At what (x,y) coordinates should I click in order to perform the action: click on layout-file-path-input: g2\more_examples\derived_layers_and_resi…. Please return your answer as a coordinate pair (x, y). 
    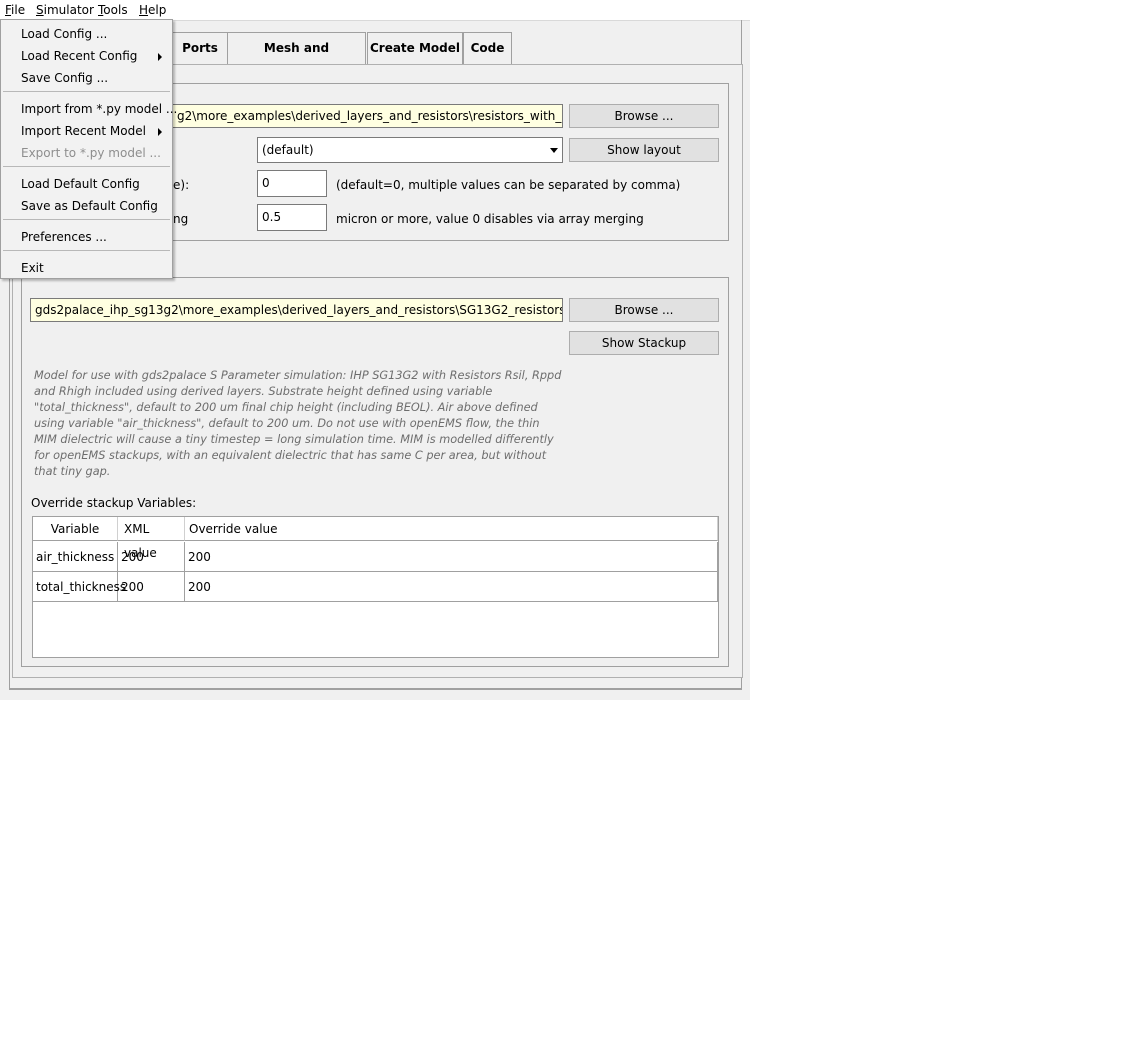
    Looking at the image, I should click on (367, 116).